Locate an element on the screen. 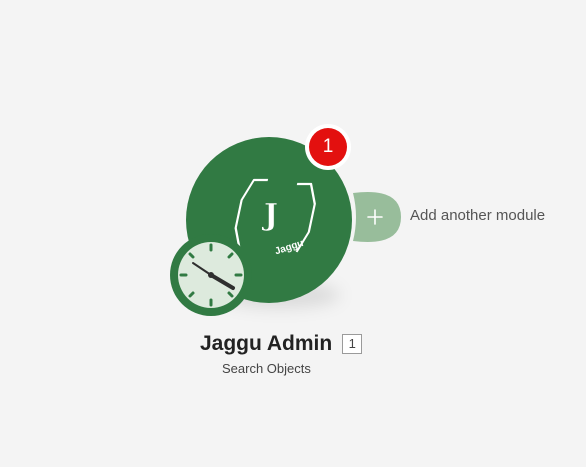 The height and width of the screenshot is (467, 586). module-id-badge: 1 is located at coordinates (352, 344).